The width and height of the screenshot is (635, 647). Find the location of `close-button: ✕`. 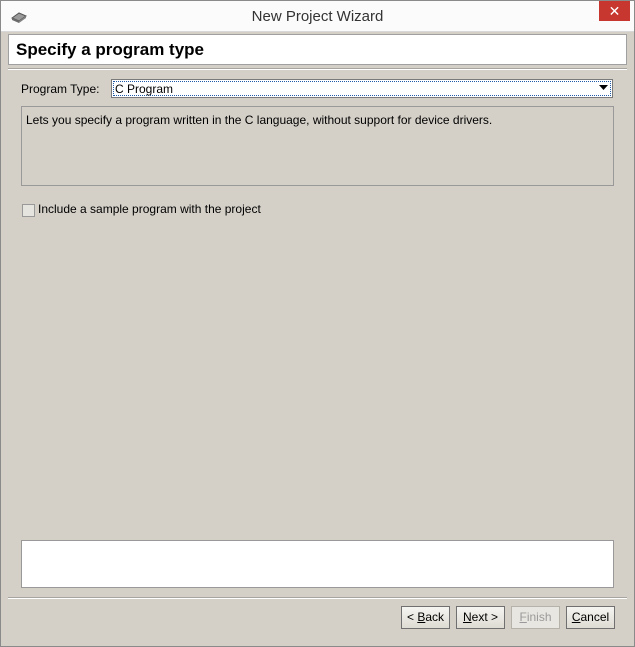

close-button: ✕ is located at coordinates (614, 11).